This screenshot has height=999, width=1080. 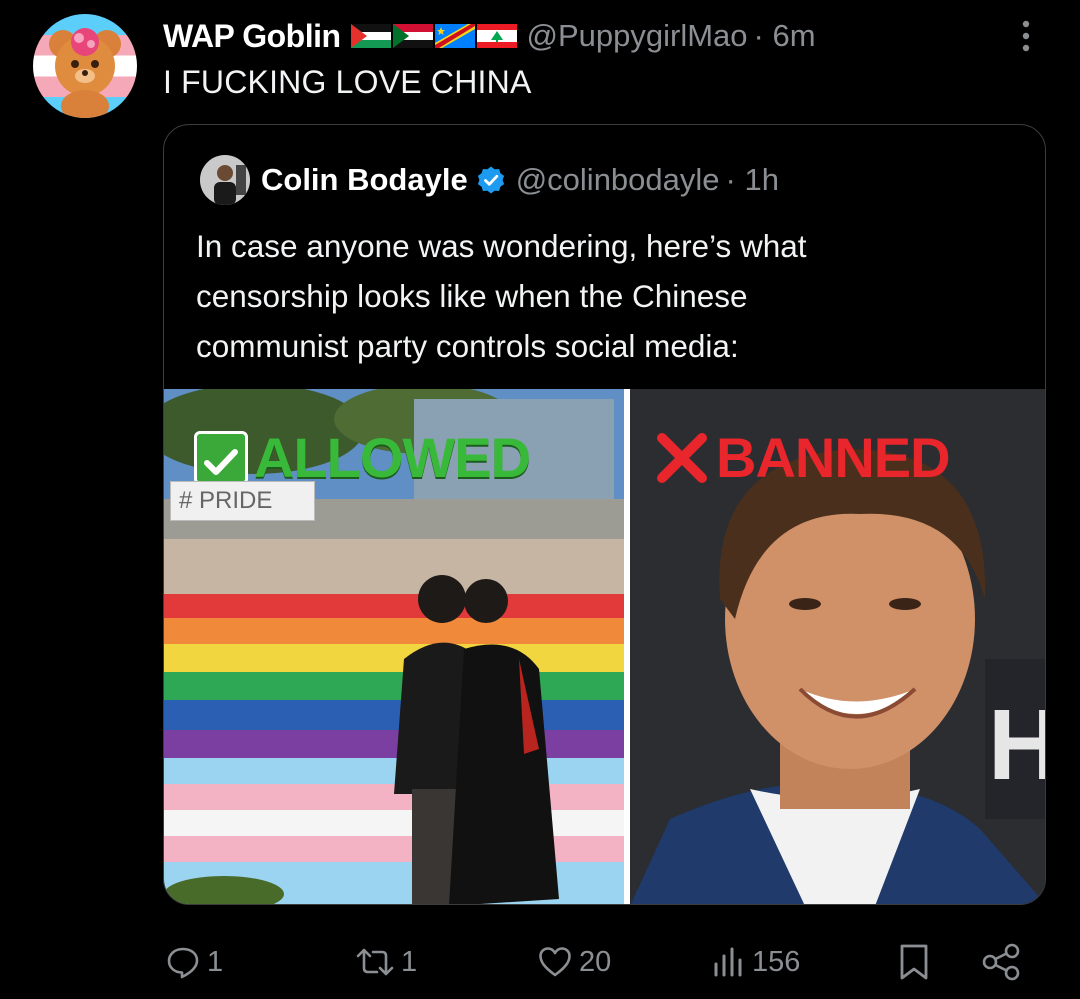 I want to click on quoted-author-handle: @colinbodayle, so click(x=618, y=180).